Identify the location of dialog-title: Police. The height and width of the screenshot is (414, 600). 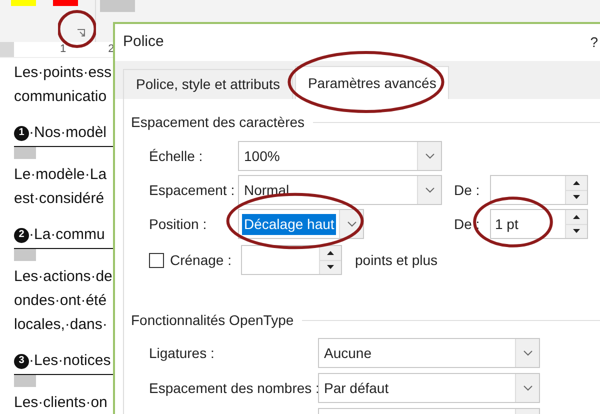
(143, 42).